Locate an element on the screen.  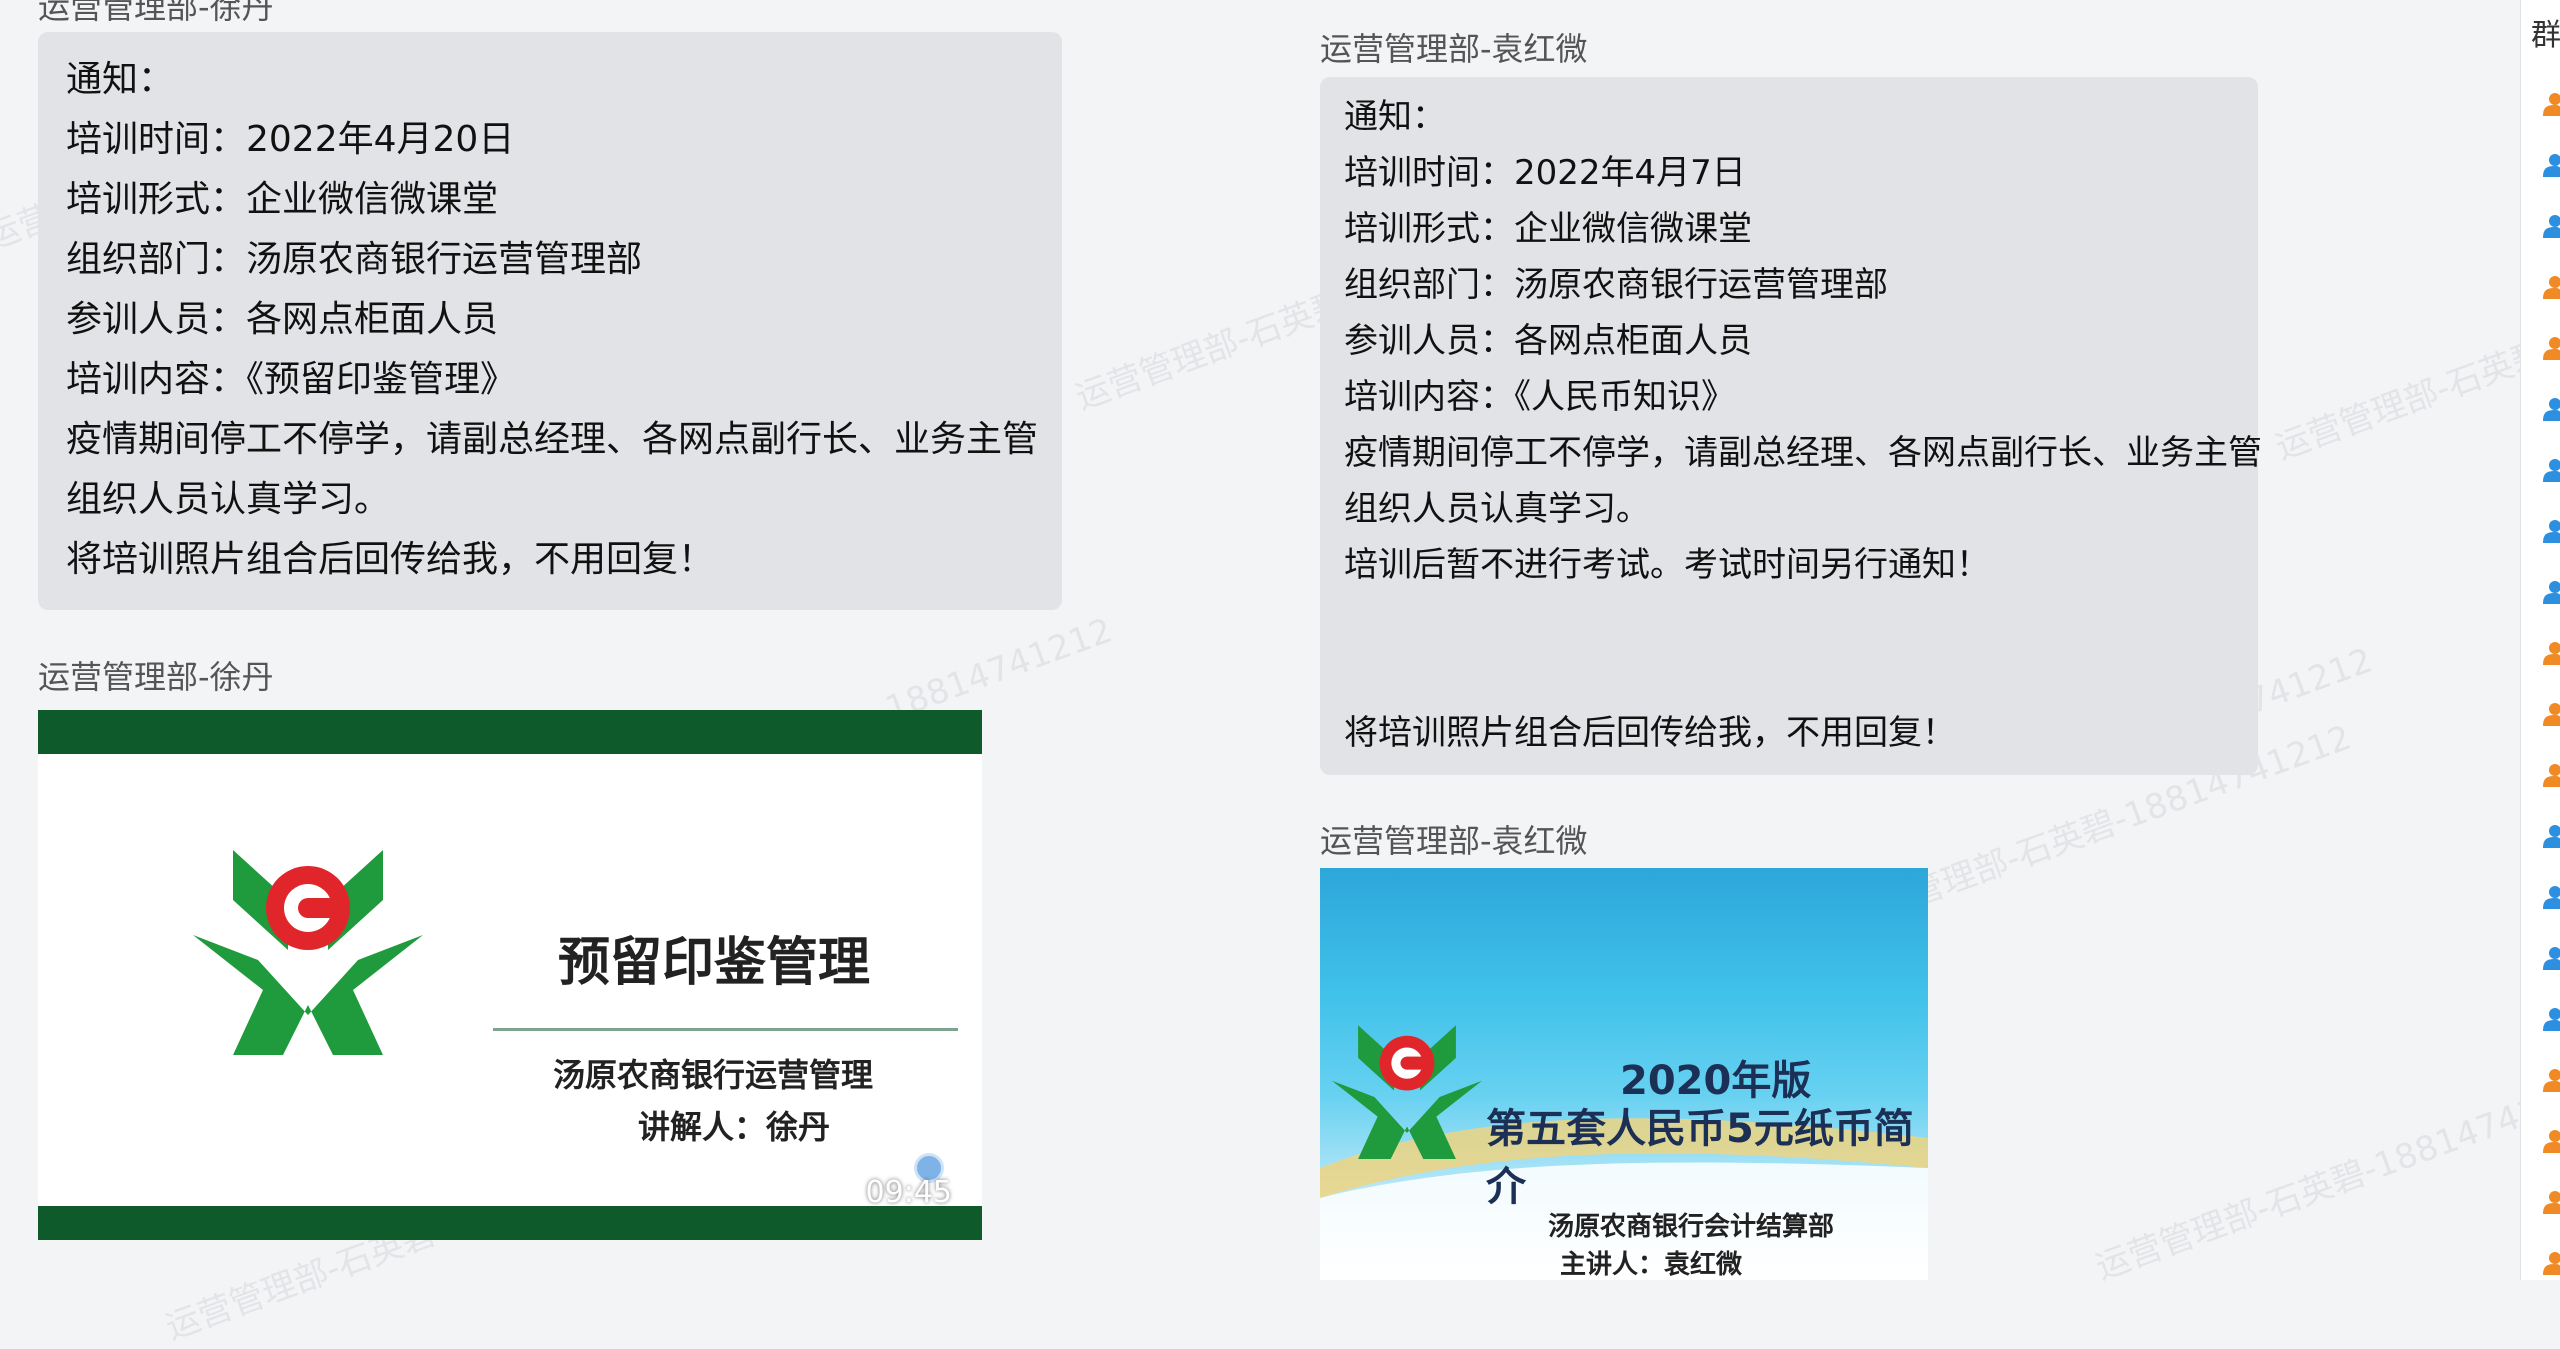
video-duration: 09:45 is located at coordinates (908, 1192).